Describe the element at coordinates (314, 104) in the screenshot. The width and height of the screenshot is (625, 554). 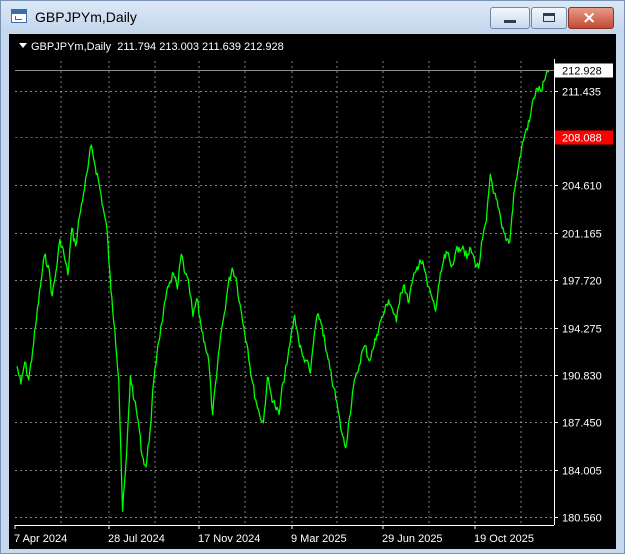
I see `overlays: 208.088 212.928` at that location.